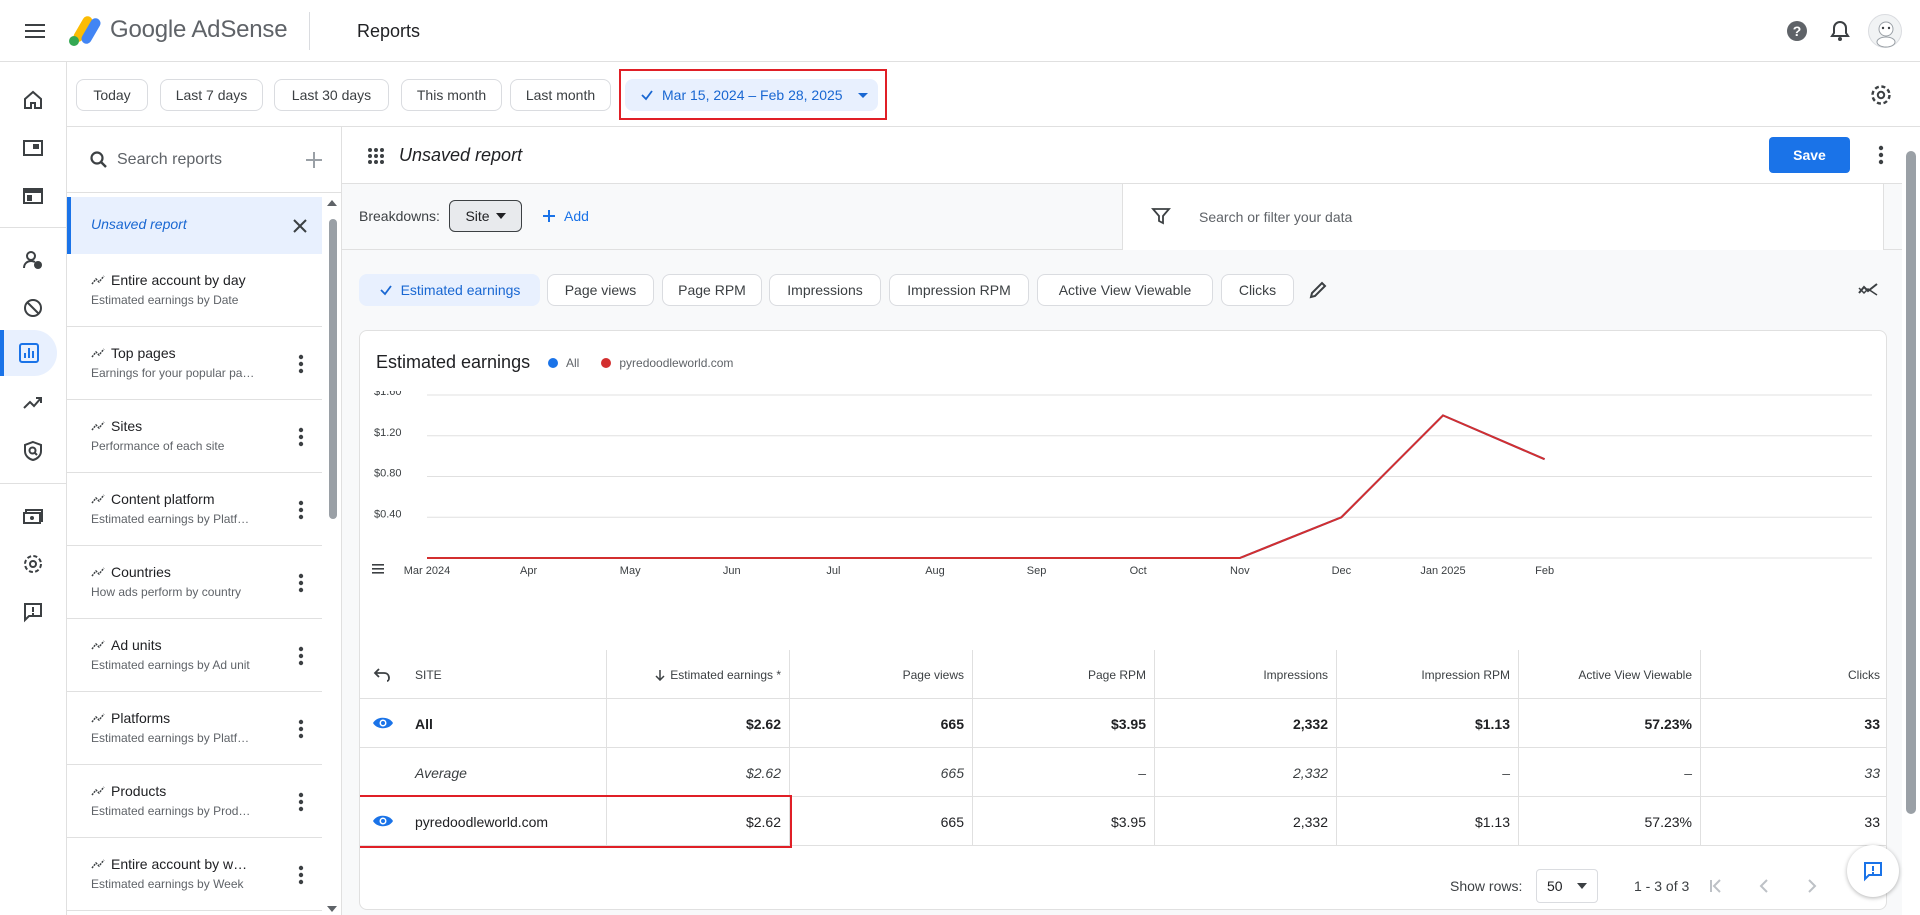 The height and width of the screenshot is (915, 1920). What do you see at coordinates (33, 488) in the screenshot?
I see `navigation-rail` at bounding box center [33, 488].